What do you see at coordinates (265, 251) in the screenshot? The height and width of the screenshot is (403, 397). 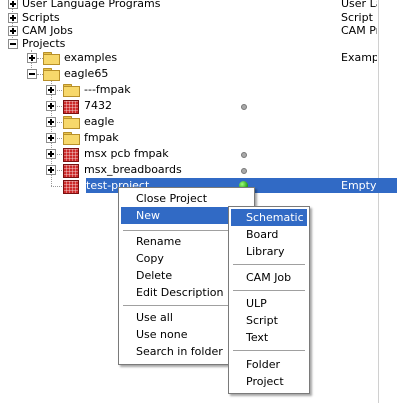 I see `menu-item-label: Library` at bounding box center [265, 251].